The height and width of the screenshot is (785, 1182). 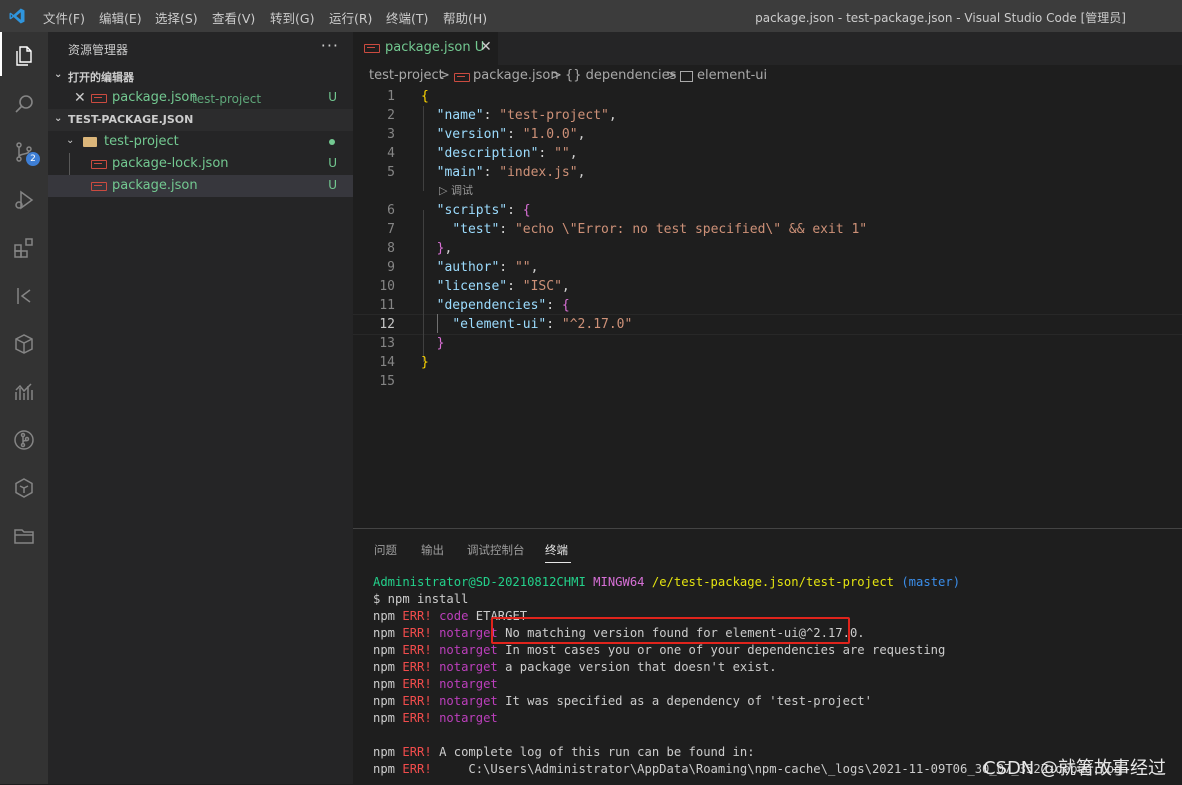 I want to click on menu-terminal: 终端(T), so click(x=407, y=17).